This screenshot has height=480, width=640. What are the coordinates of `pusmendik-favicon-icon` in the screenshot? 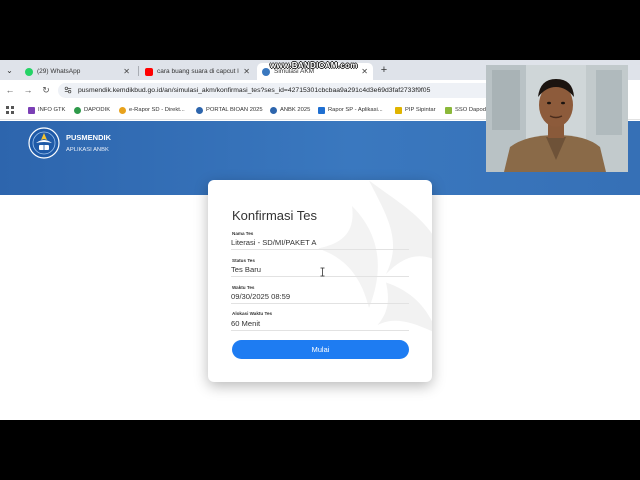 It's located at (266, 71).